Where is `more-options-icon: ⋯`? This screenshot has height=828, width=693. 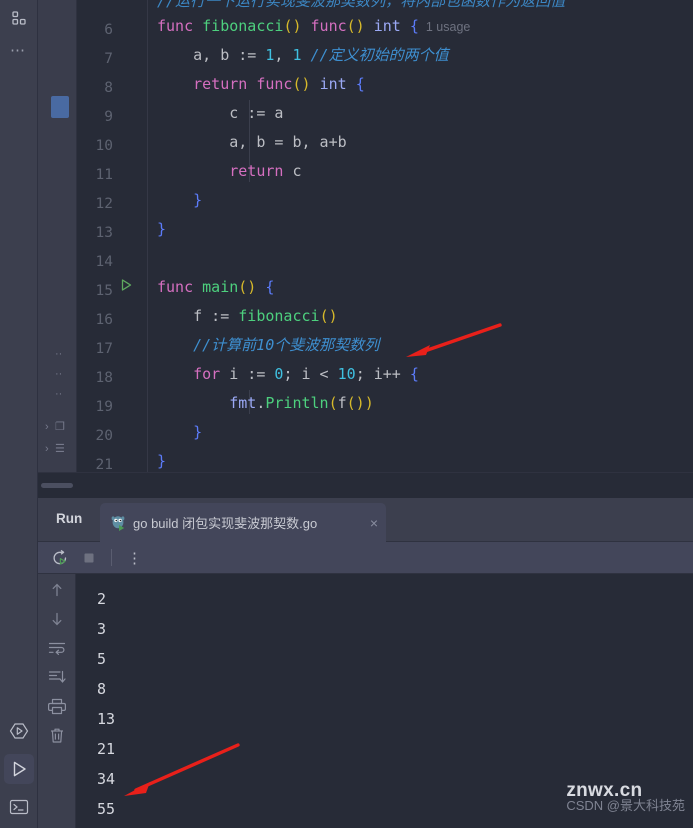
more-options-icon: ⋯ is located at coordinates (18, 50).